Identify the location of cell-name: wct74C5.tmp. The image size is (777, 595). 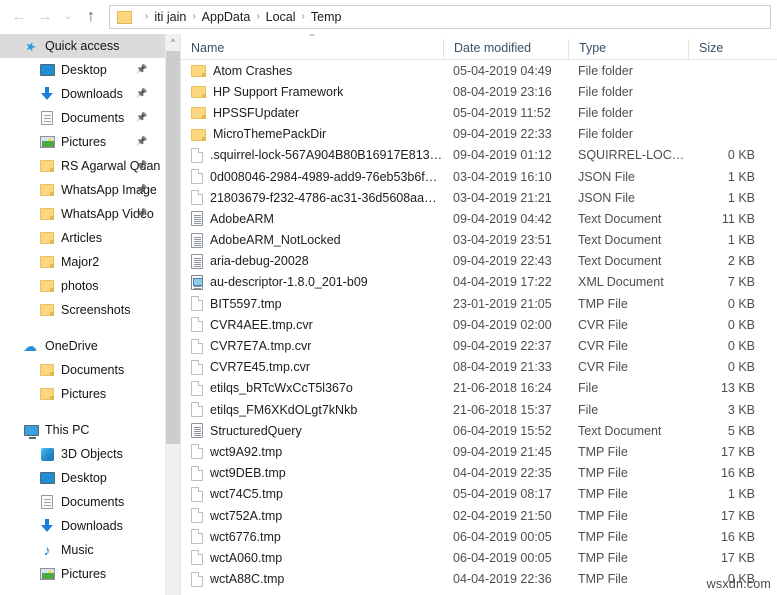
(312, 494).